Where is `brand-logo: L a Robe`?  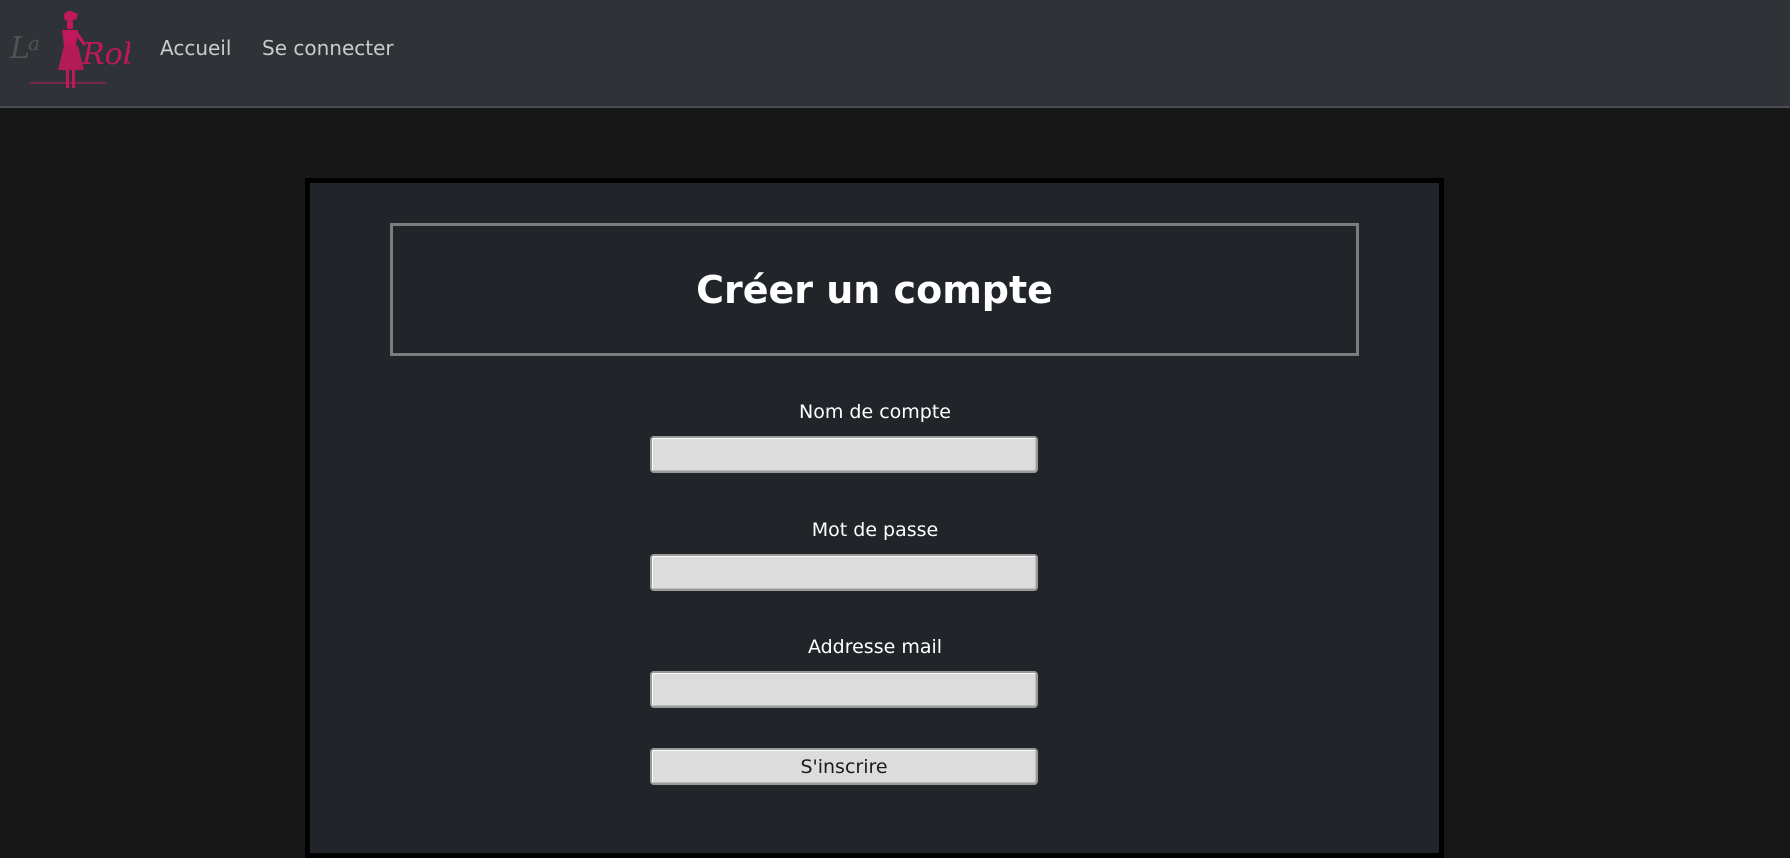 brand-logo: L a Robe is located at coordinates (83, 51).